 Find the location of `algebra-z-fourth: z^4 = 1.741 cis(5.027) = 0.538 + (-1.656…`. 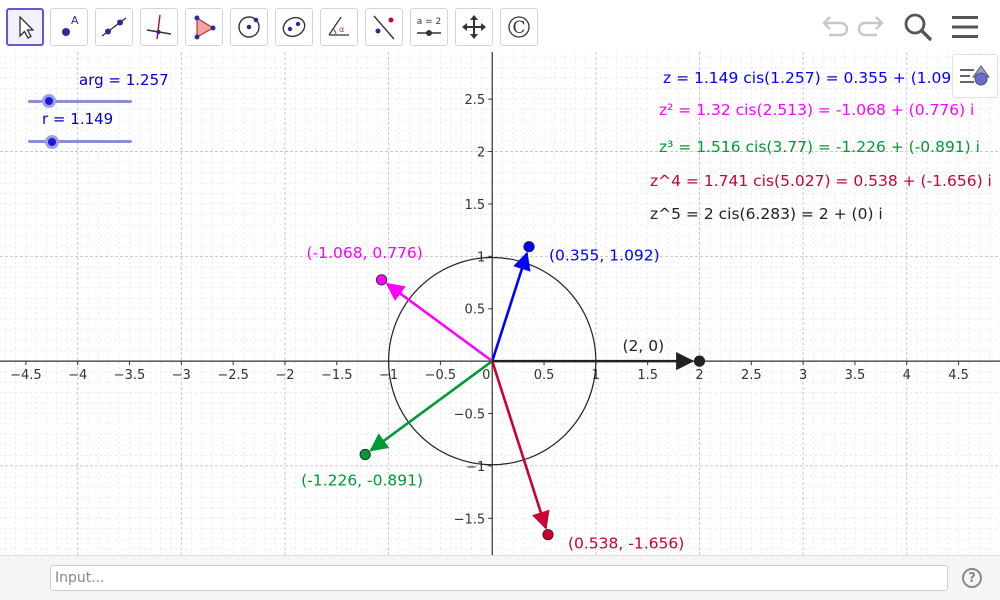

algebra-z-fourth: z^4 = 1.741 cis(5.027) = 0.538 + (-1.656… is located at coordinates (821, 181).